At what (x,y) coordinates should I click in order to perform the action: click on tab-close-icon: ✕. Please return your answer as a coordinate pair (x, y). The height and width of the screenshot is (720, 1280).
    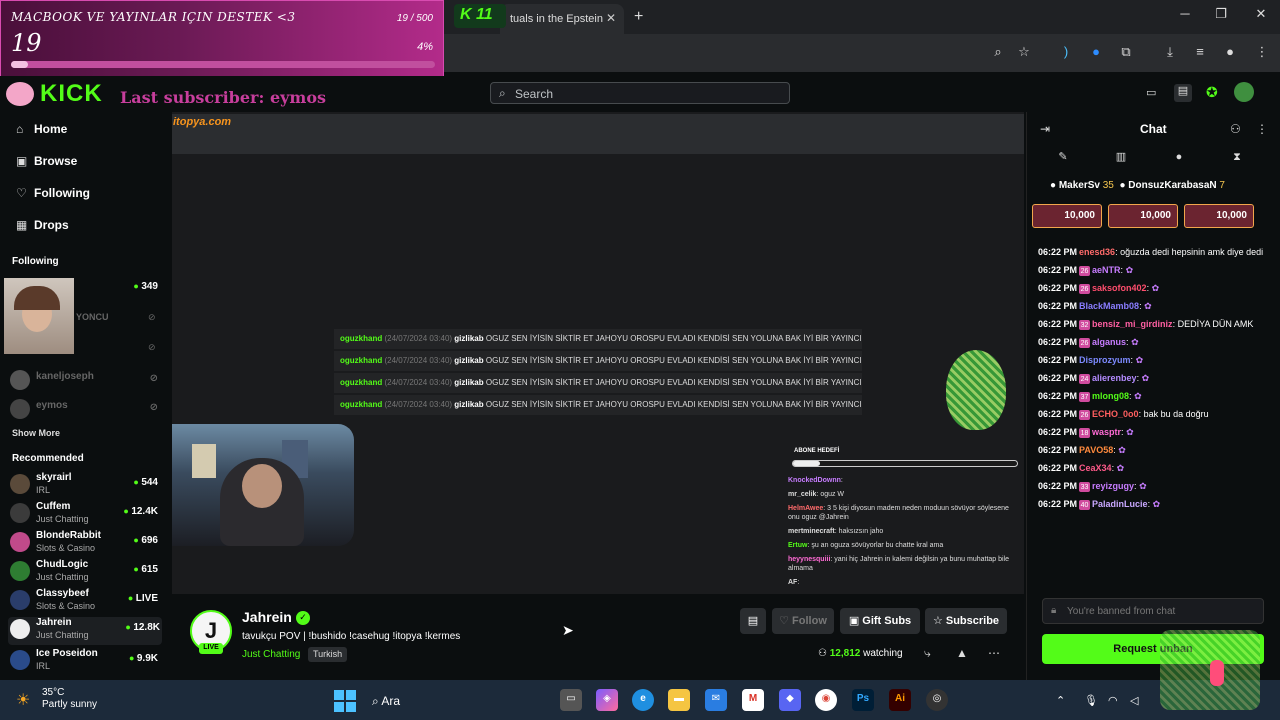
    Looking at the image, I should click on (611, 18).